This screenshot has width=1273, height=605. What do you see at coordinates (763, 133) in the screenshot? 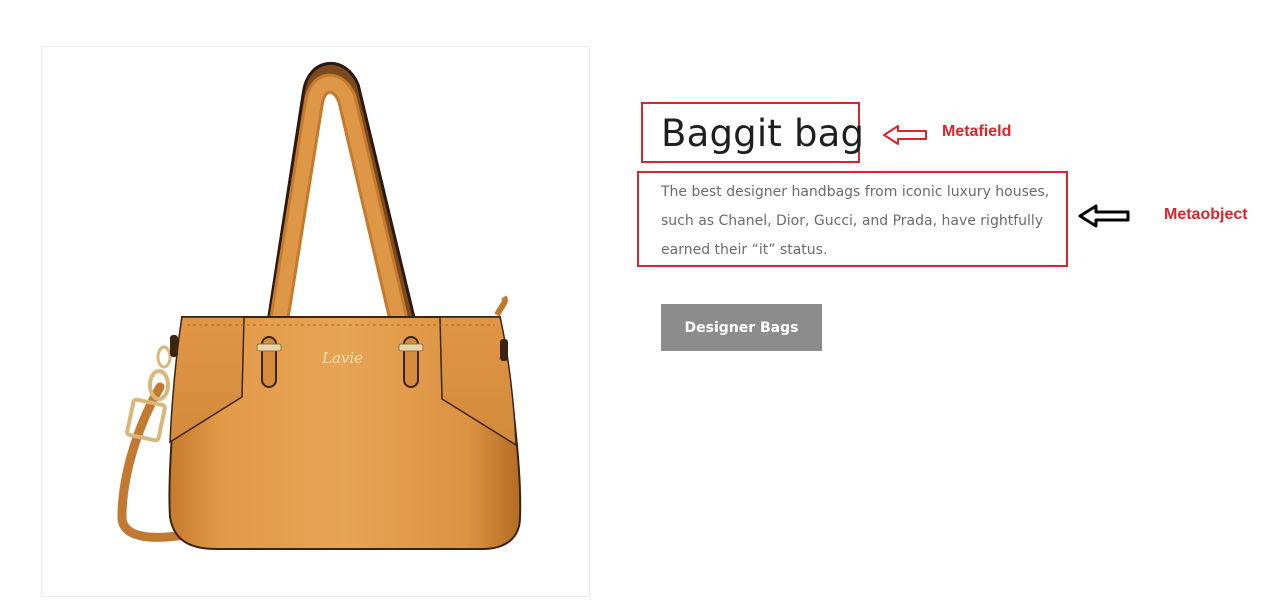
I see `product-title: Baggit bag` at bounding box center [763, 133].